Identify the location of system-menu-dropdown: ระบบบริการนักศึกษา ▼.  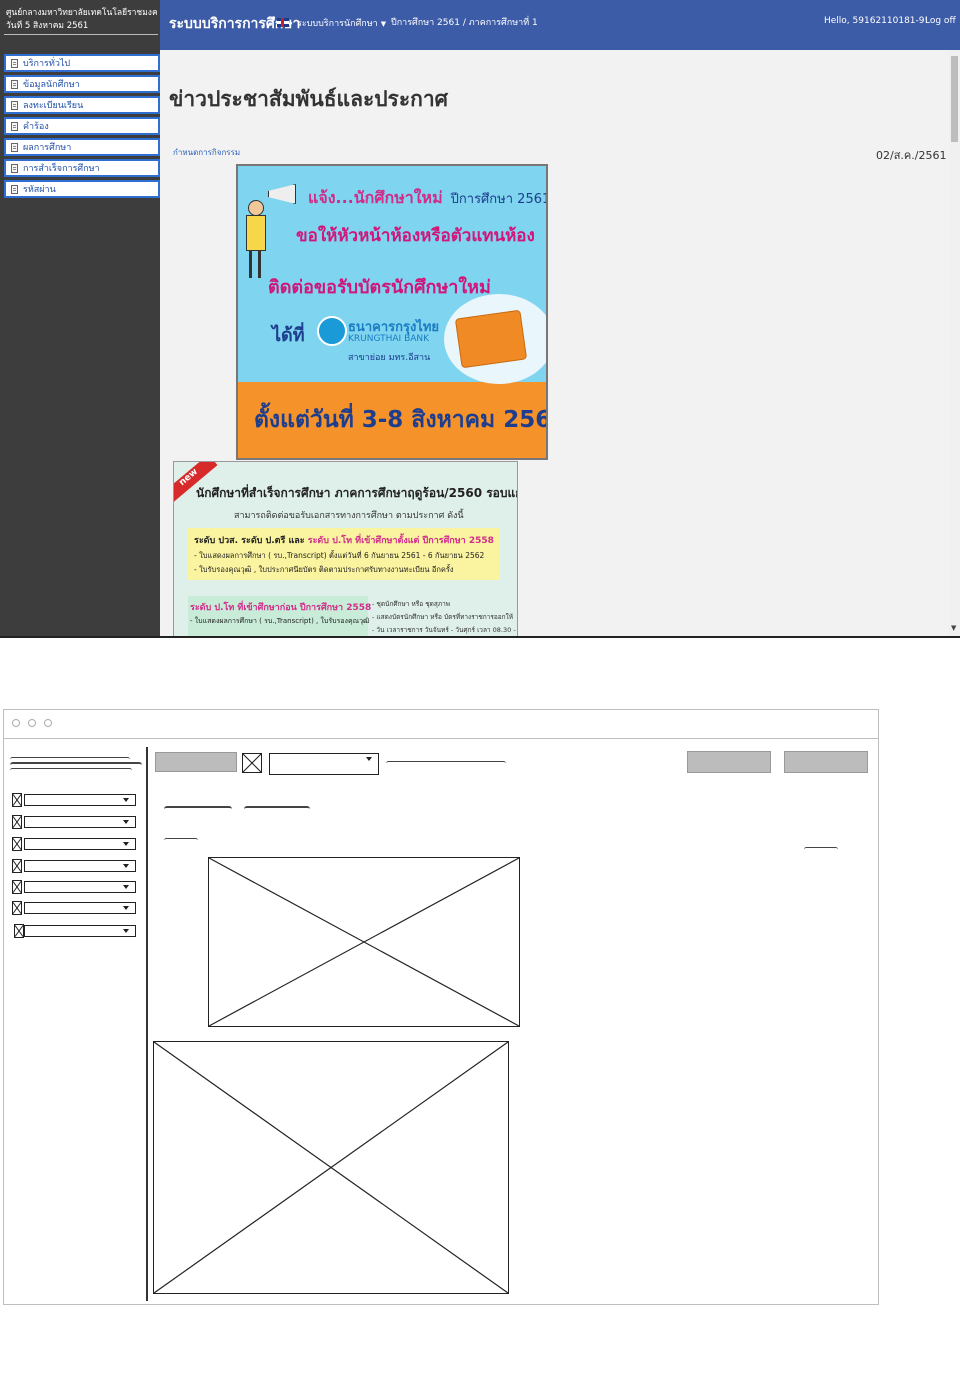
(341, 23).